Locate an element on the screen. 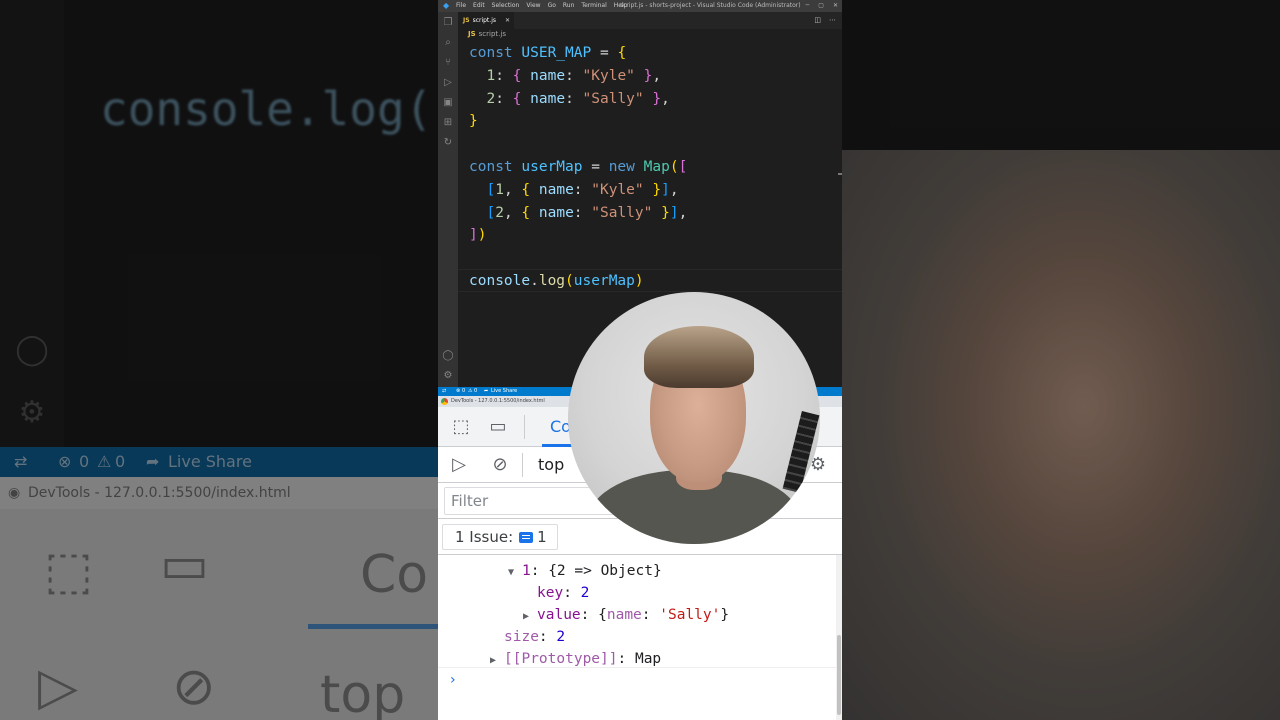 The height and width of the screenshot is (720, 1280). entry-key: 1 is located at coordinates (526, 571).